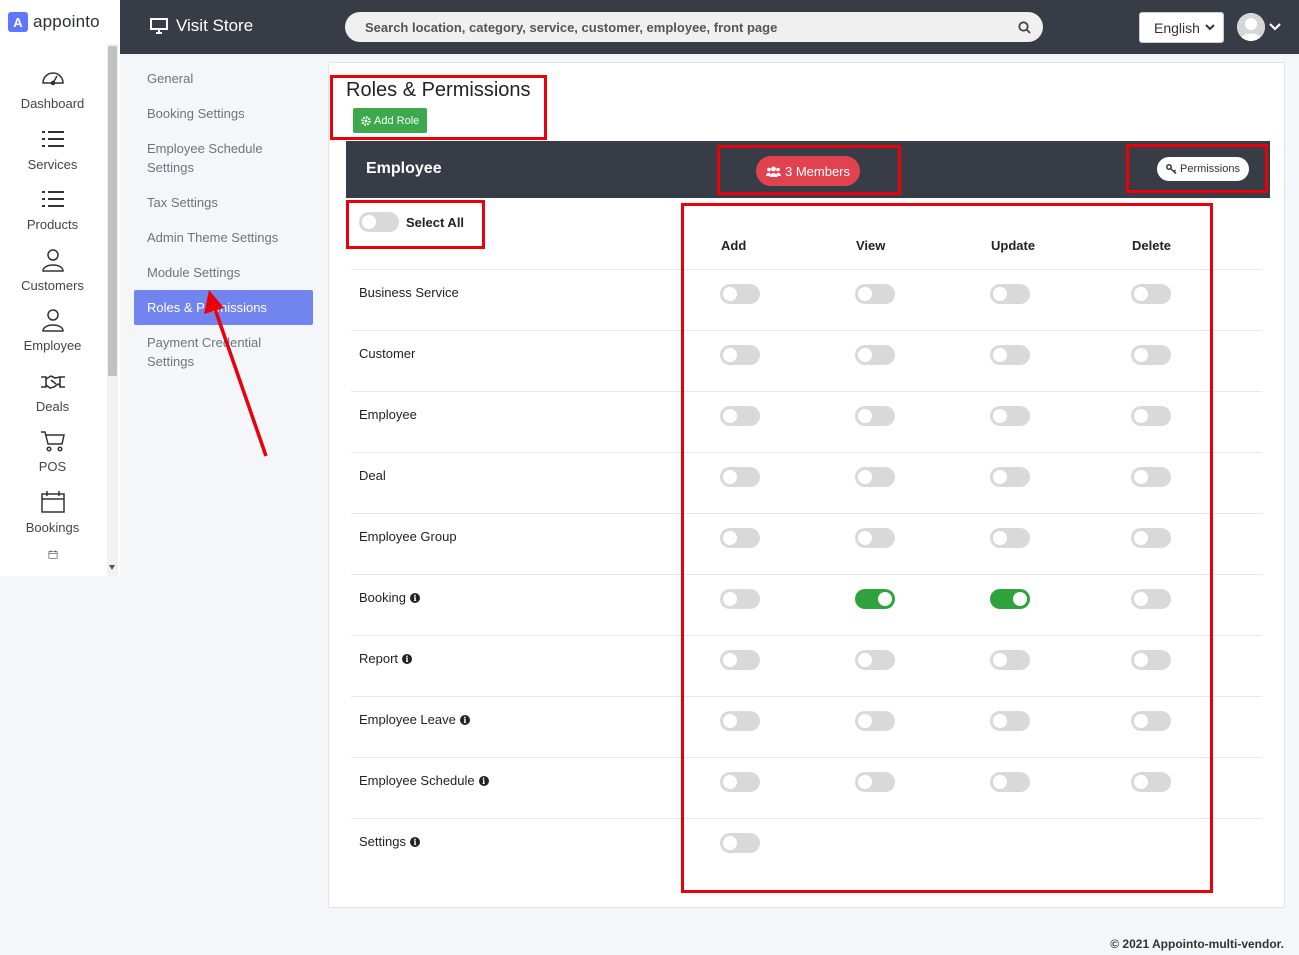 The width and height of the screenshot is (1299, 955). What do you see at coordinates (691, 27) in the screenshot?
I see `search-input` at bounding box center [691, 27].